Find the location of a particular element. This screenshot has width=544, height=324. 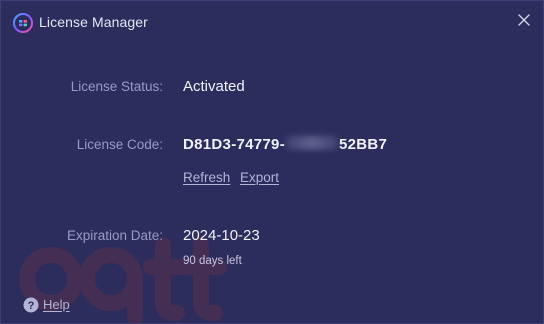

expiration-date-label: Expiration Date: is located at coordinates (114, 235).